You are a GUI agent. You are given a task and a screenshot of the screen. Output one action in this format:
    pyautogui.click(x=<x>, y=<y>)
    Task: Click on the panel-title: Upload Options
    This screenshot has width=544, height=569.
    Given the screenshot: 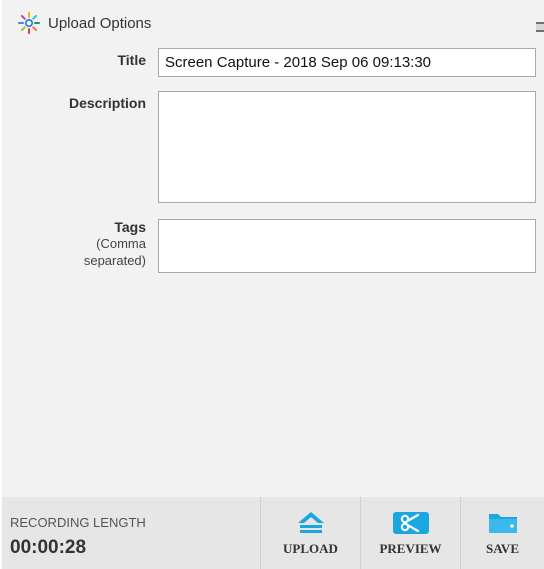 What is the action you would take?
    pyautogui.click(x=100, y=23)
    